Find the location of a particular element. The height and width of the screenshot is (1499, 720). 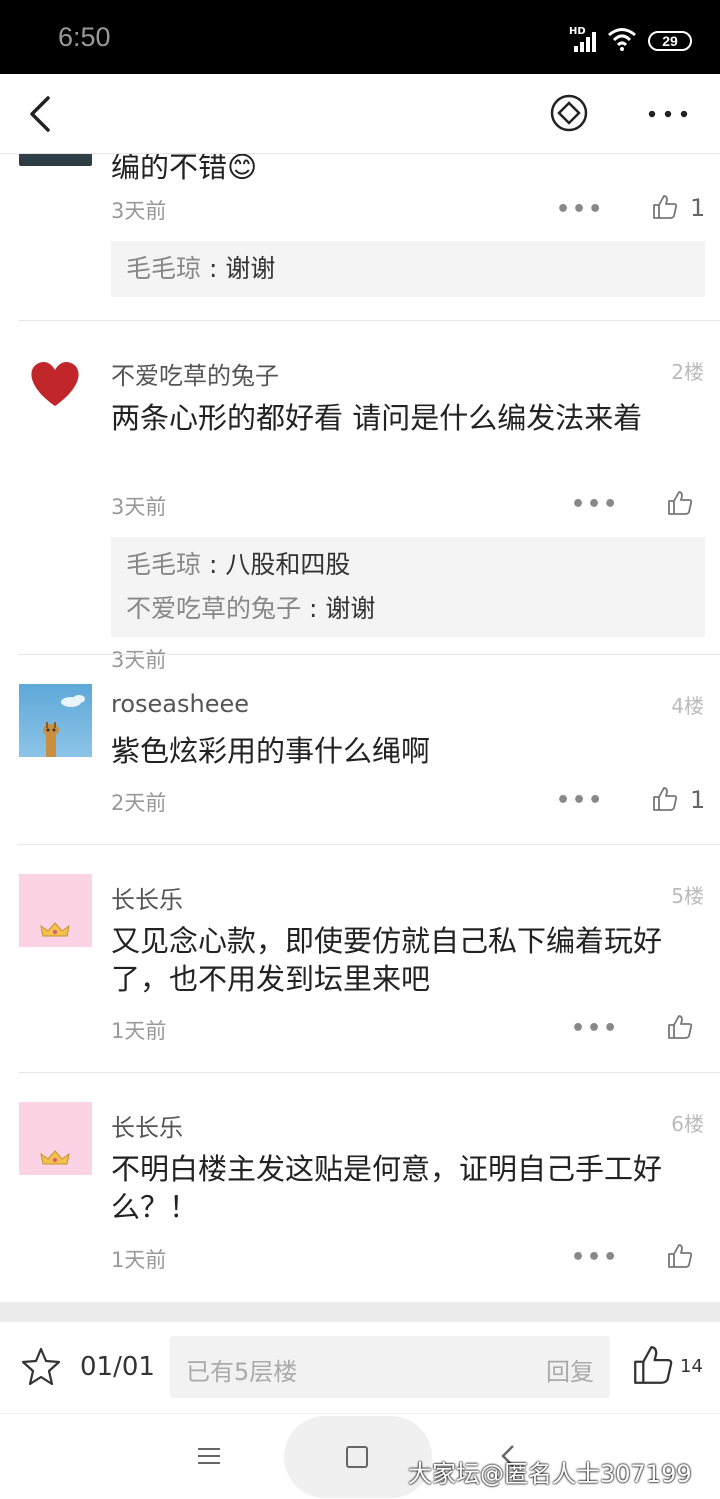

reply-box: 毛毛琼 : 谢谢 is located at coordinates (408, 269).